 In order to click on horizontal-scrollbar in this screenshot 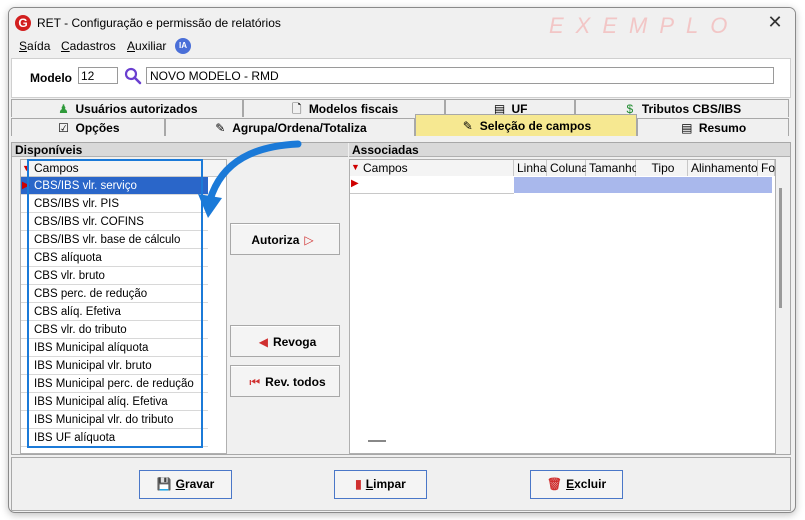, I will do `click(377, 441)`.